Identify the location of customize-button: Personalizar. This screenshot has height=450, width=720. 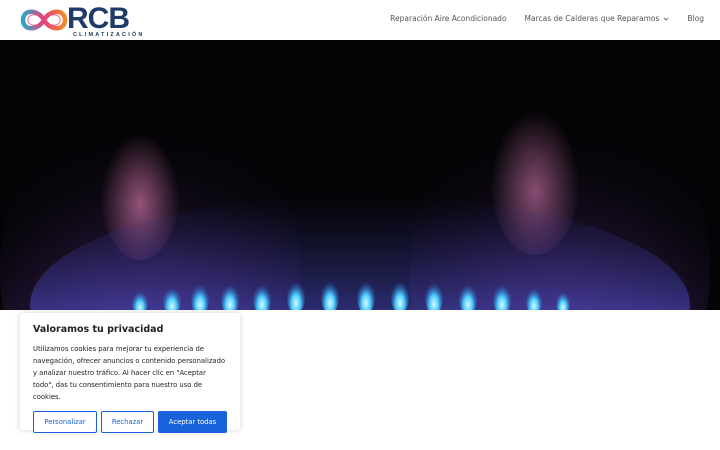
(65, 422).